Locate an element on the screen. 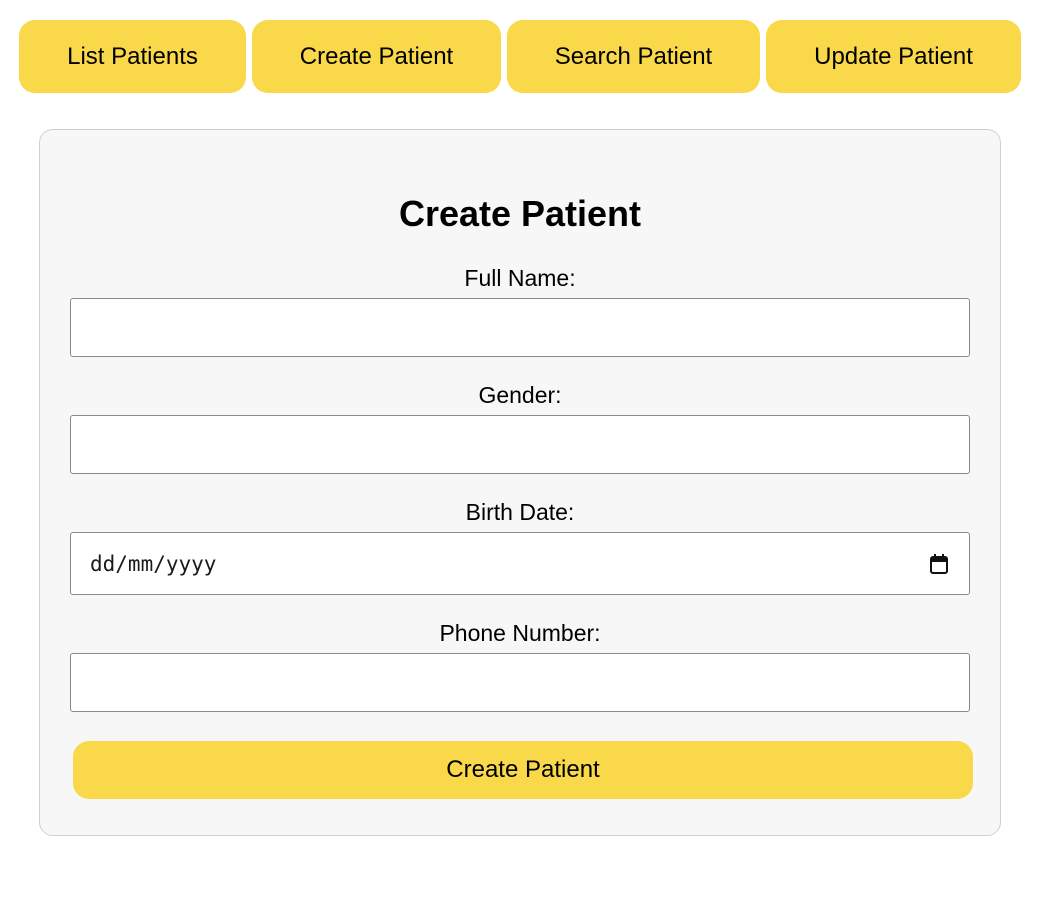  gender-input is located at coordinates (520, 444).